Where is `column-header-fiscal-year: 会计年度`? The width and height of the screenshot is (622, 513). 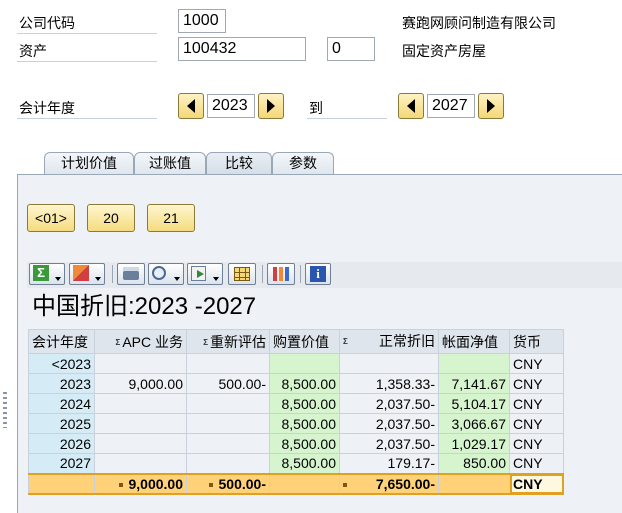 column-header-fiscal-year: 会计年度 is located at coordinates (61, 341).